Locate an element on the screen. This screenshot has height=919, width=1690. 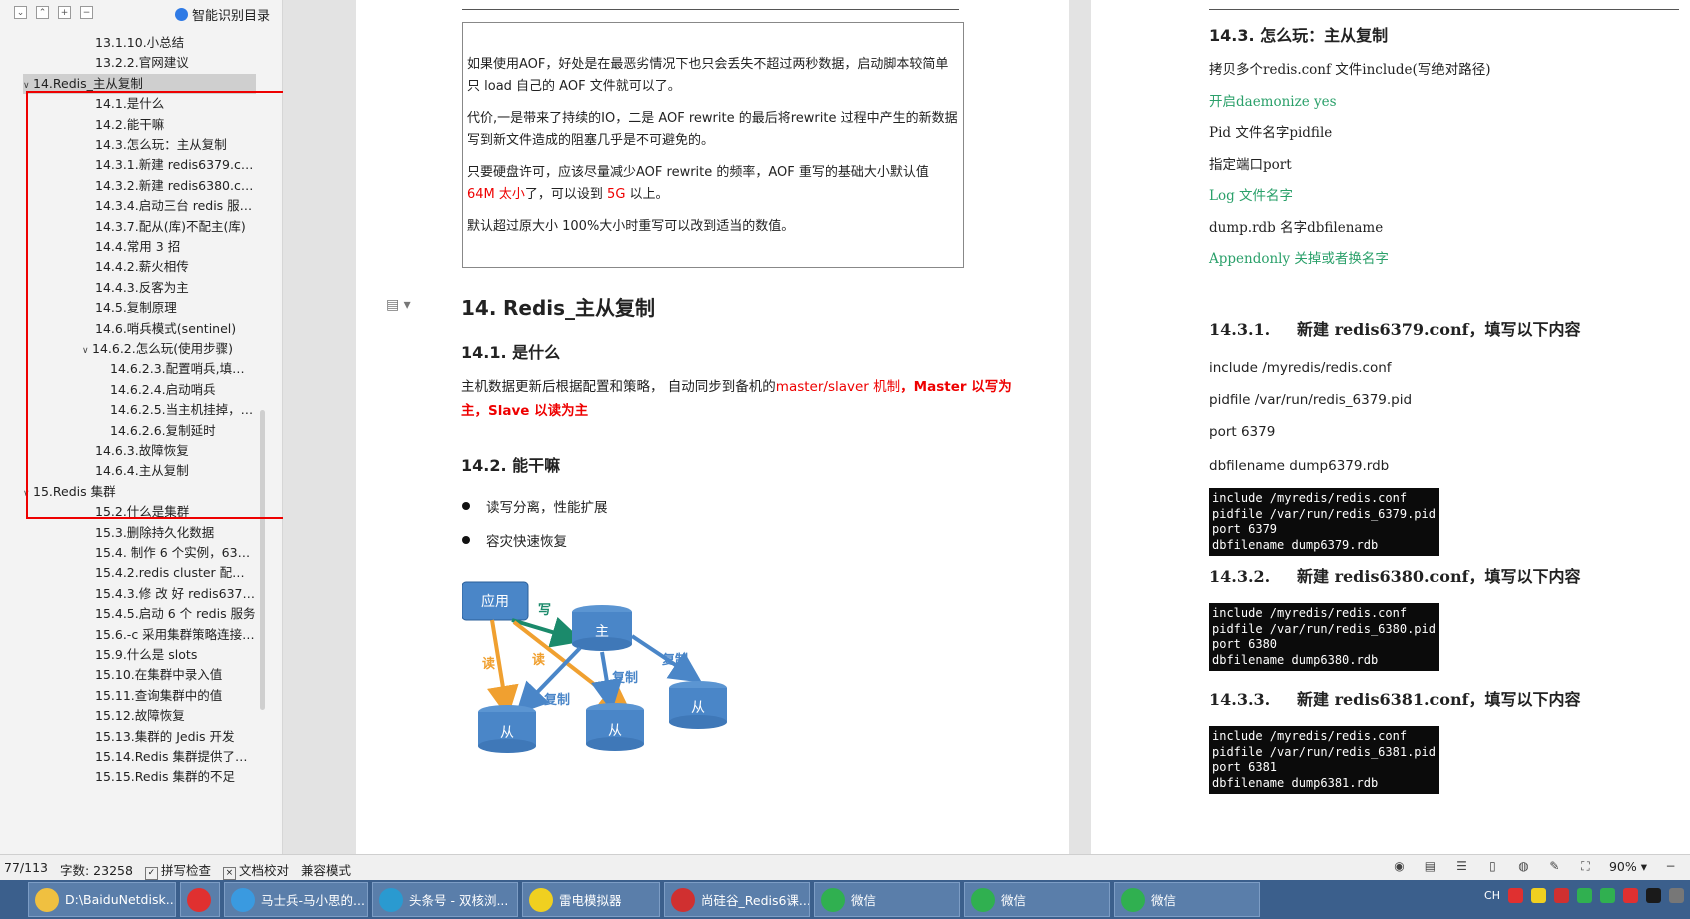
page-counter: 77/113 is located at coordinates (26, 870).